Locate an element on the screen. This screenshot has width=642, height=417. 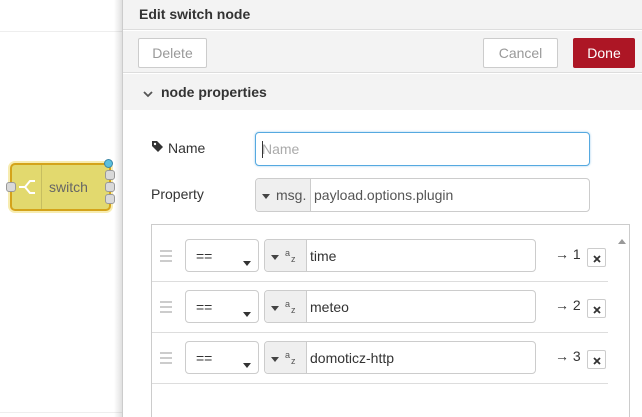
rule-value-field: az meteo is located at coordinates (400, 306).